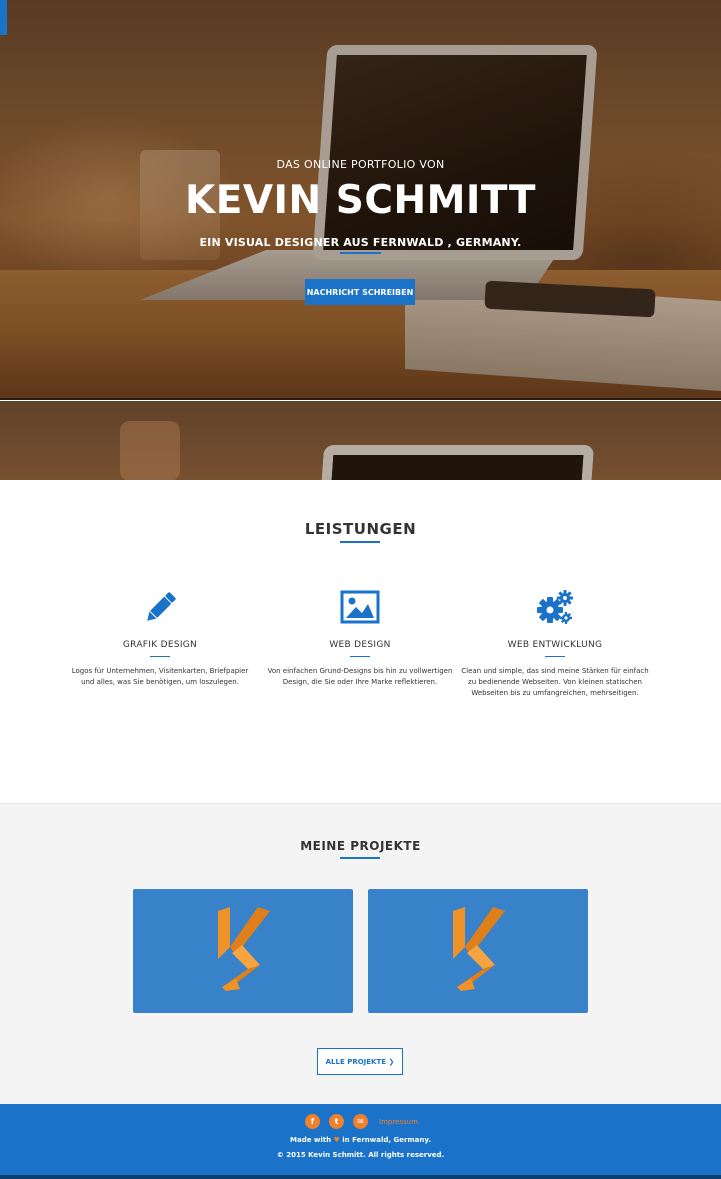  Describe the element at coordinates (385, 1140) in the screenshot. I see `made-suffix: in Fernwald, Germany.` at that location.